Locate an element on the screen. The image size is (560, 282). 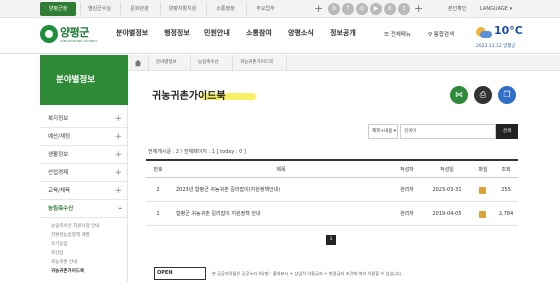
search-type-label: 제목+내용 is located at coordinates (382, 131).